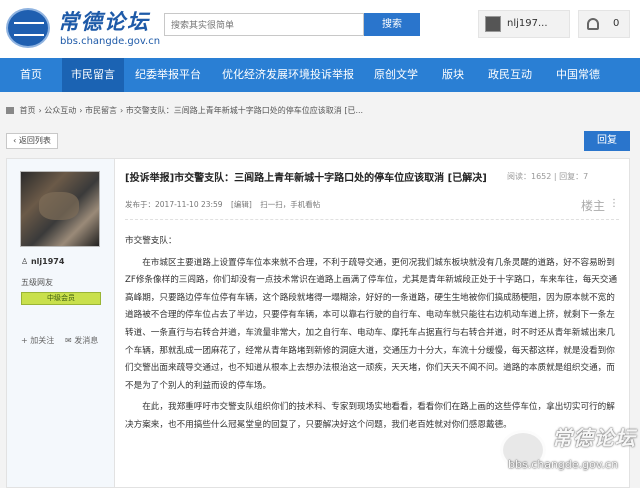 The image size is (640, 488). What do you see at coordinates (614, 203) in the screenshot?
I see `more-options-icon: ⋮` at bounding box center [614, 203].